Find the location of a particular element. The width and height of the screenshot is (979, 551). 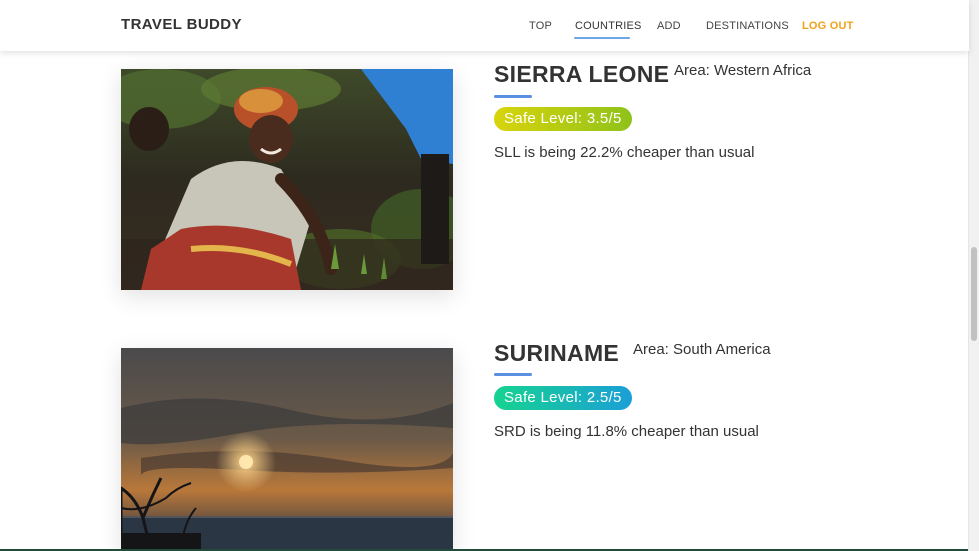

nav-item-countries: COUNTRIES is located at coordinates (608, 26).